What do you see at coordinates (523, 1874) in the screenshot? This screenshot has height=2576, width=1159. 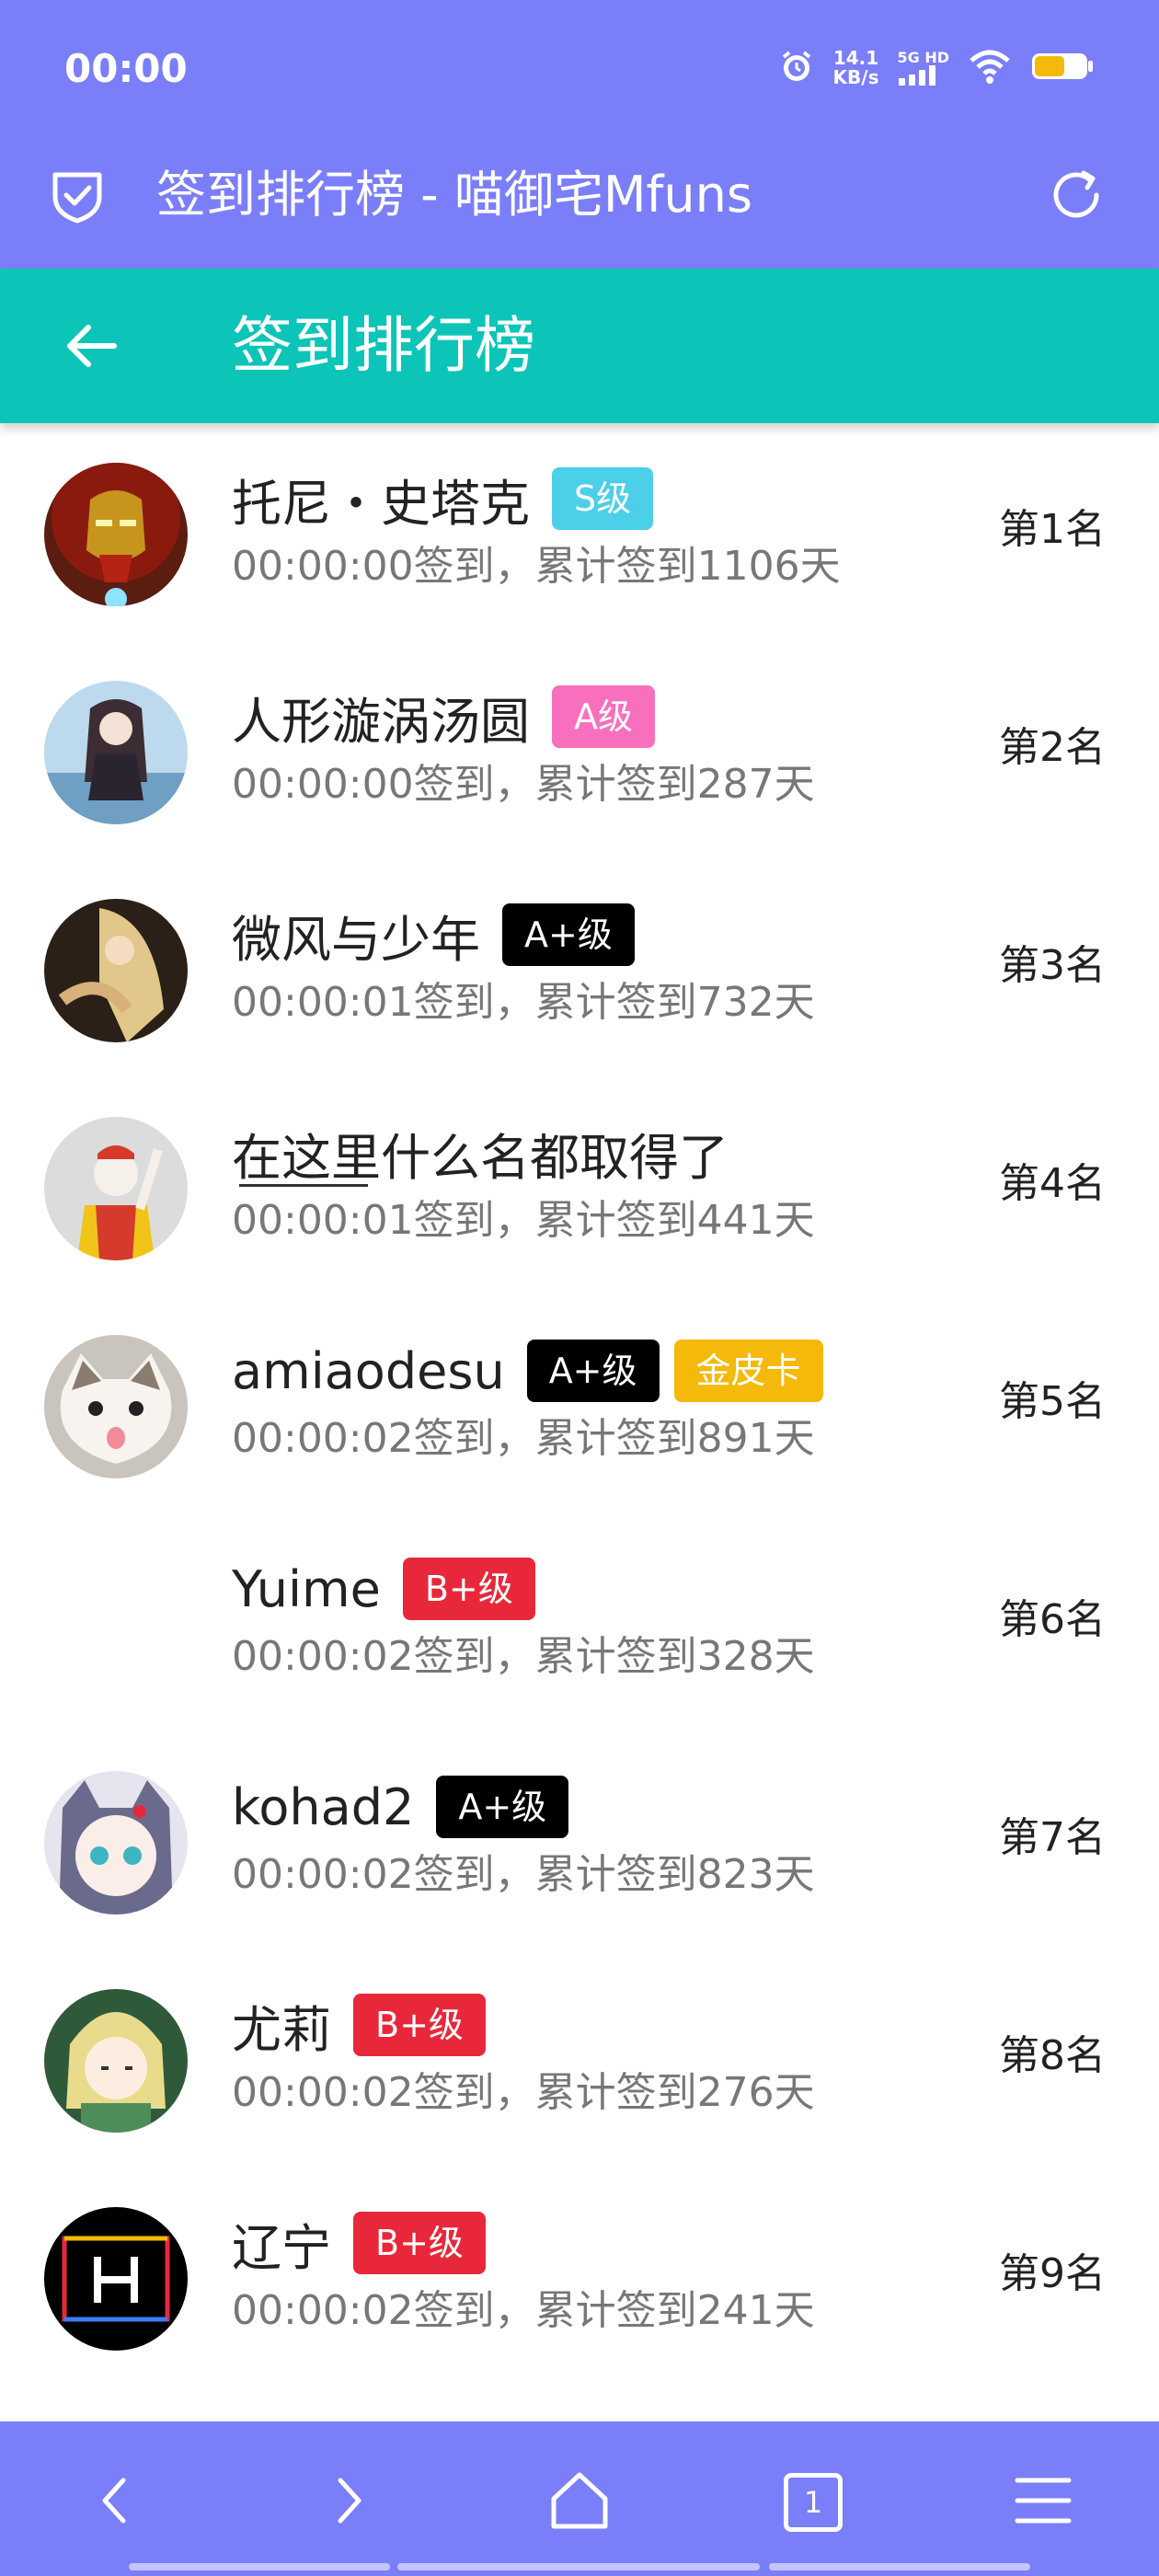 I see `checkin-info: 00:00:02签到，累计签到823天` at bounding box center [523, 1874].